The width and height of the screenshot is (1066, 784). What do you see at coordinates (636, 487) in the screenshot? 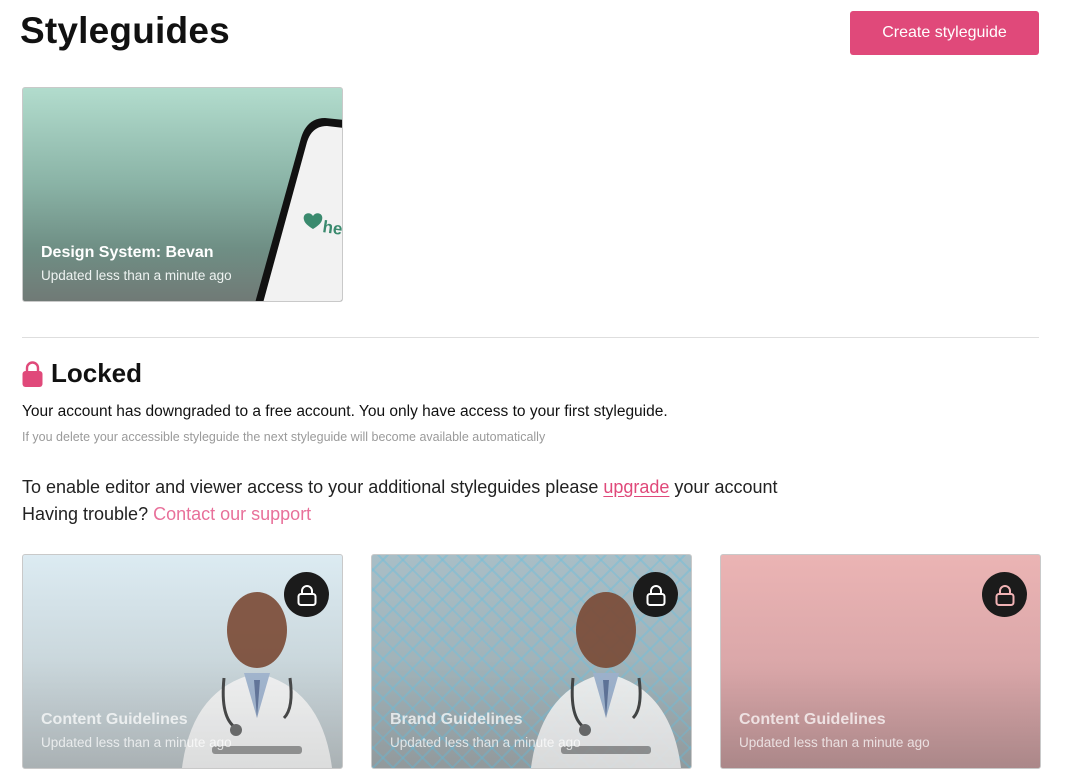
I see `upgrade-link: upgrade` at bounding box center [636, 487].